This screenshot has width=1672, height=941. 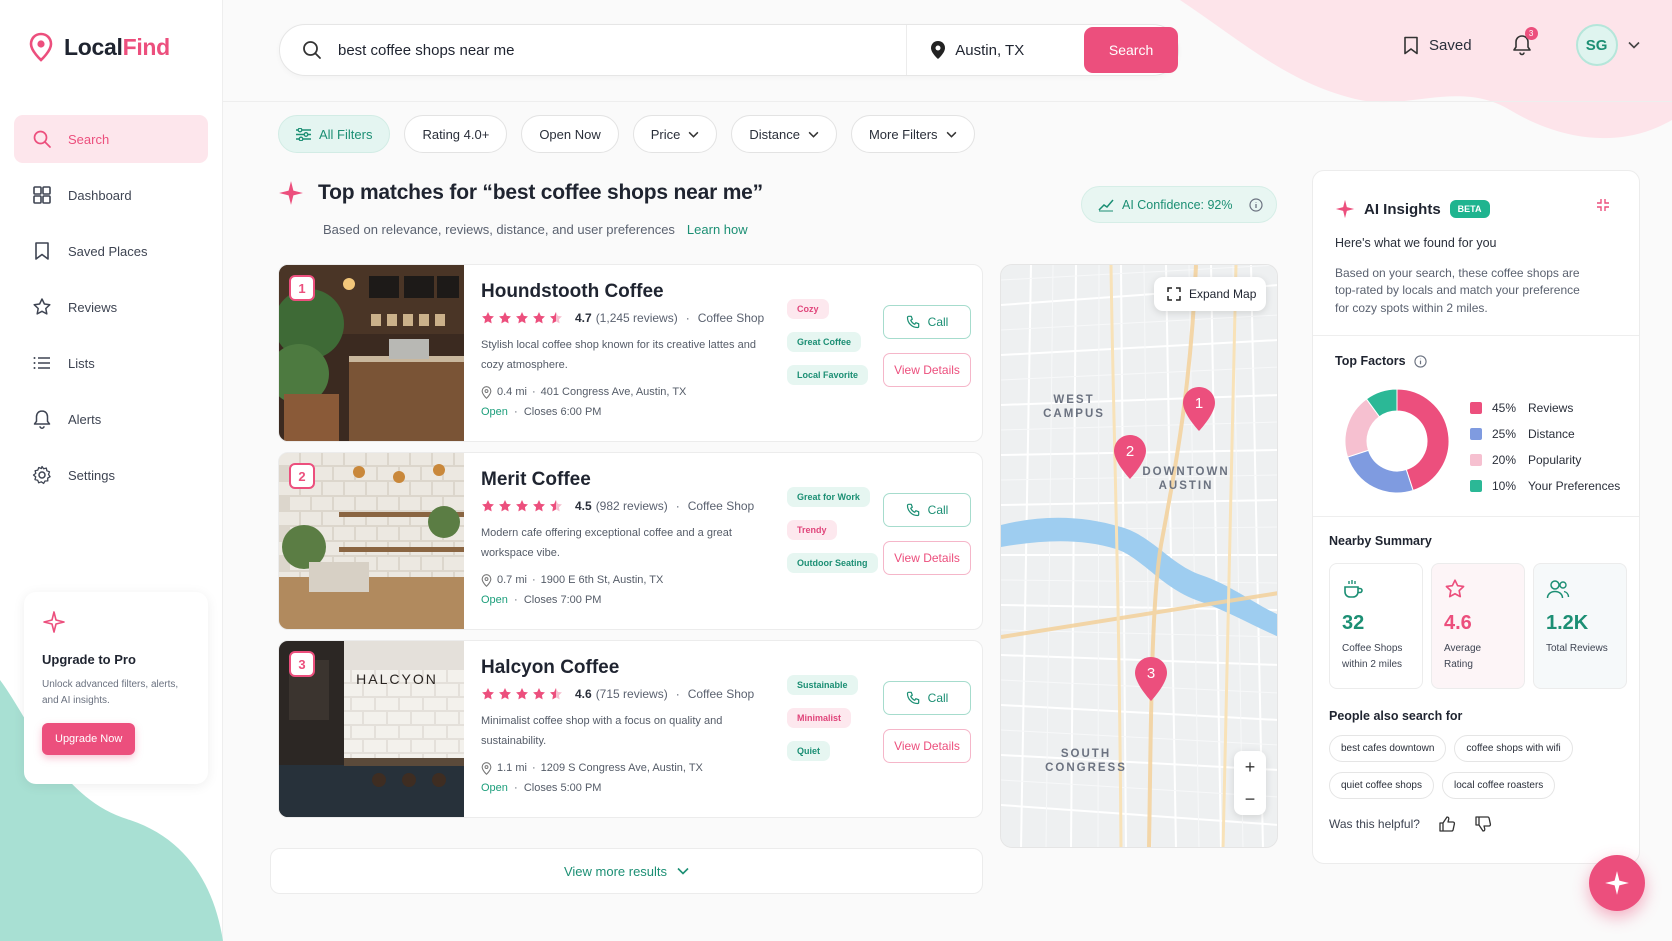 What do you see at coordinates (1545, 486) in the screenshot?
I see `legend-row: 10% Your Preferences` at bounding box center [1545, 486].